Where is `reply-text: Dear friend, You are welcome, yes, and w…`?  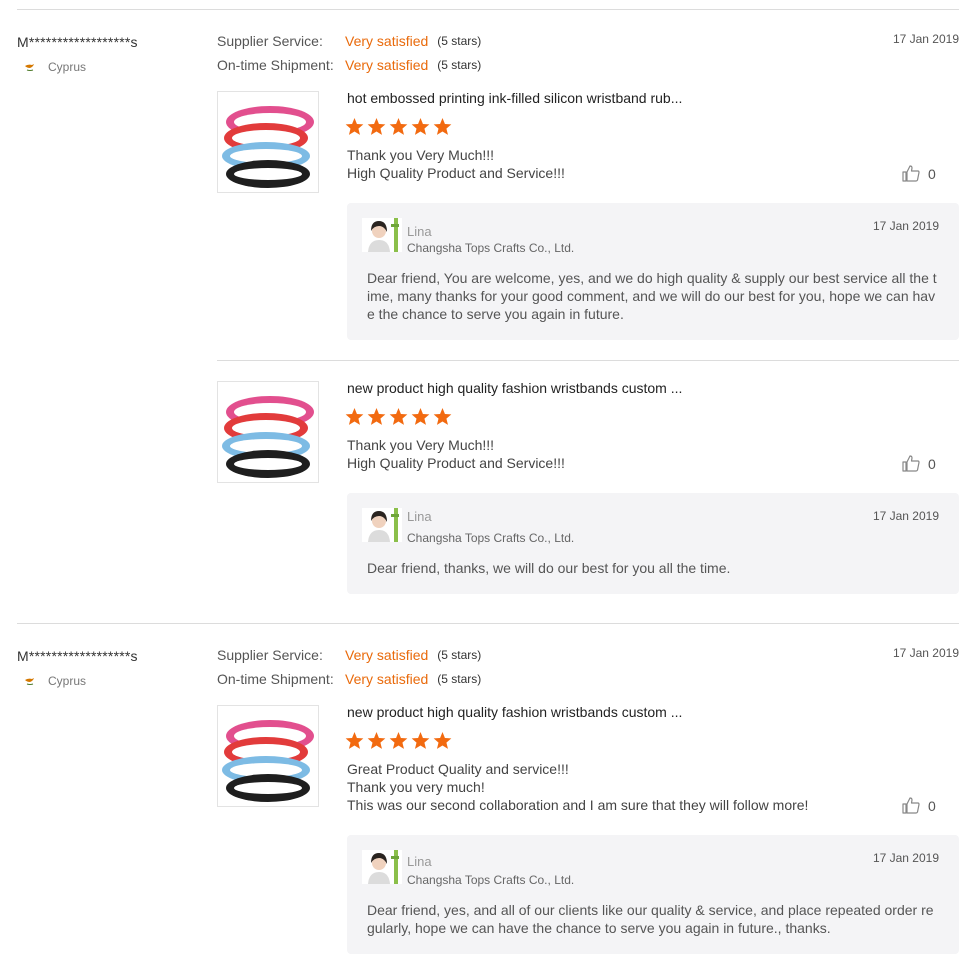 reply-text: Dear friend, You are welcome, yes, and w… is located at coordinates (652, 296).